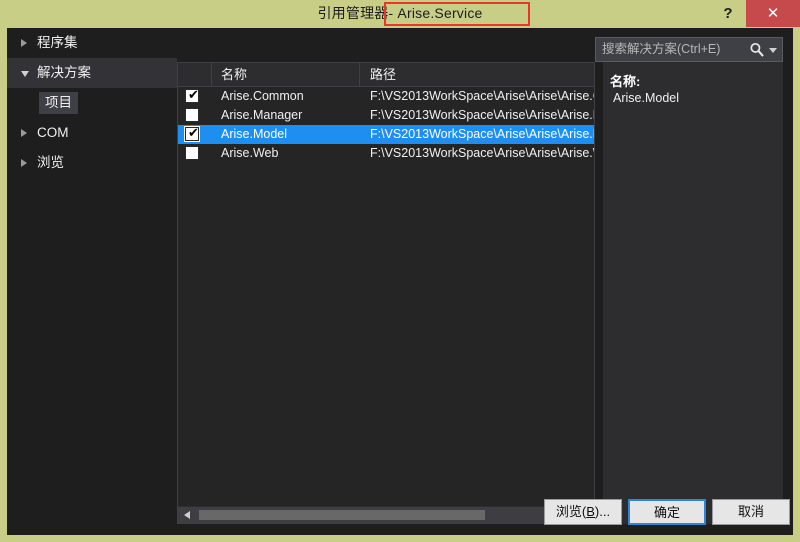  I want to click on list-header: 名称 路径, so click(386, 75).